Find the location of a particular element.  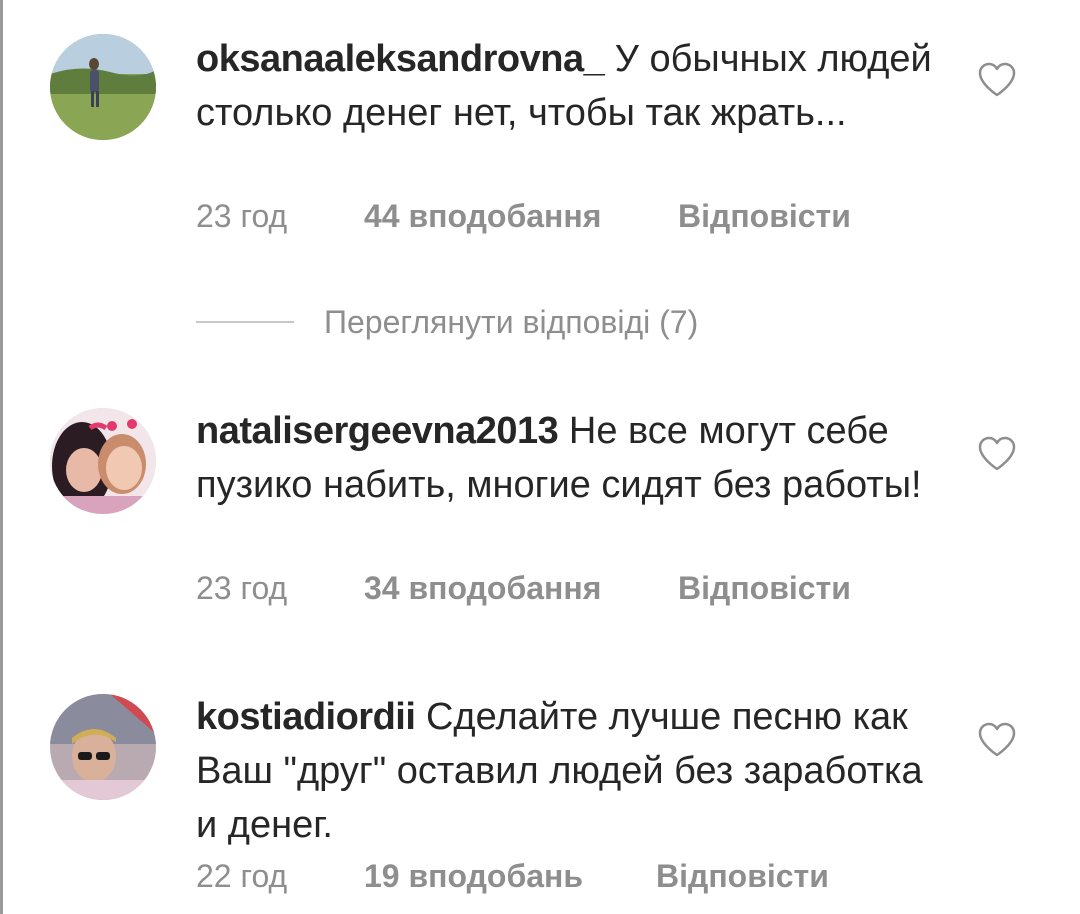

comment-username: natalisergeevna2013 is located at coordinates (377, 431).